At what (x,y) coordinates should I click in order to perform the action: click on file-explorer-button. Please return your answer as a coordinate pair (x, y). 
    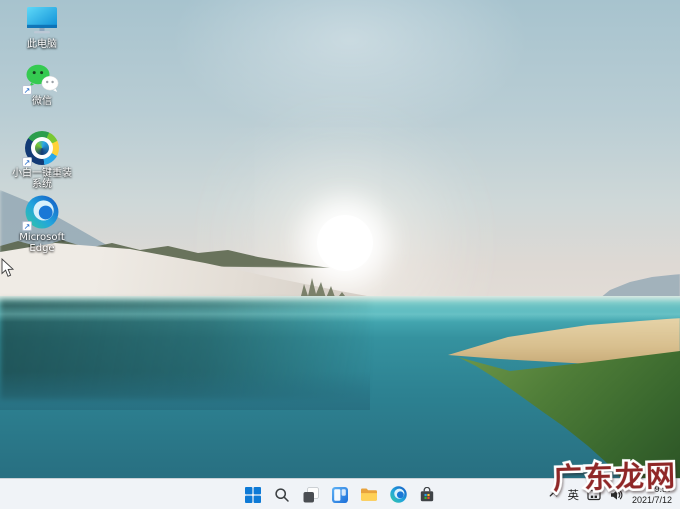
    Looking at the image, I should click on (369, 495).